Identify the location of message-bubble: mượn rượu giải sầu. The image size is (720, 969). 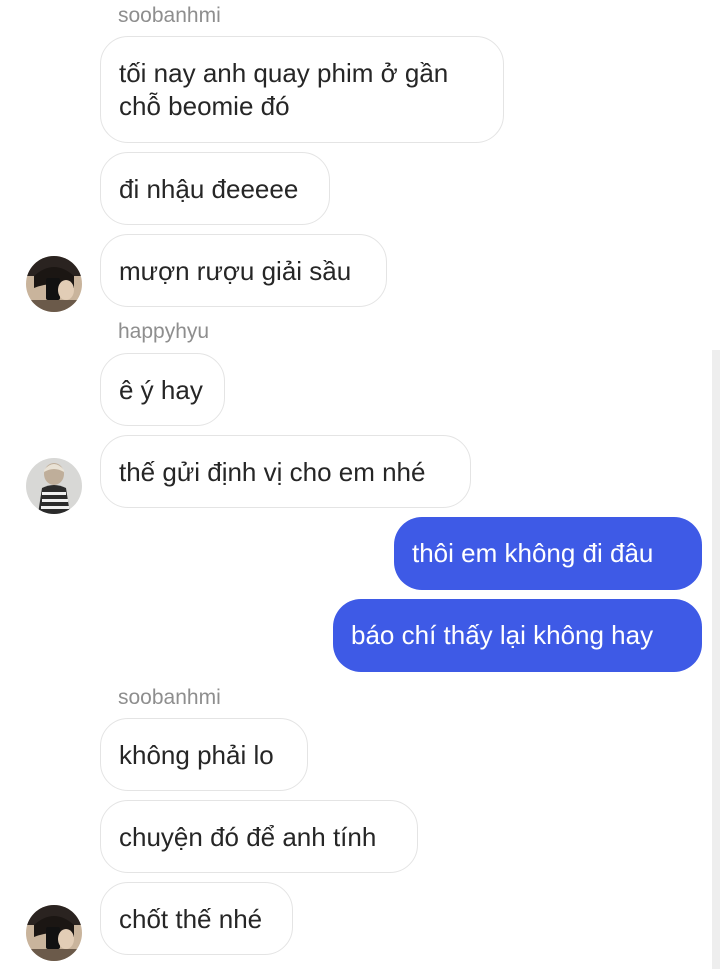
(243, 270).